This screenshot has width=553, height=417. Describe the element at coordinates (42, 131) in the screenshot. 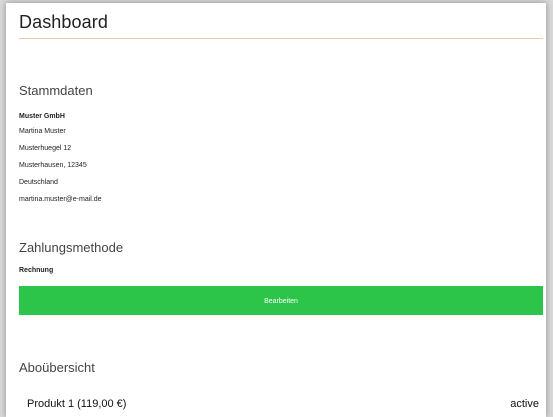

I see `contact-name: Martina Muster` at that location.